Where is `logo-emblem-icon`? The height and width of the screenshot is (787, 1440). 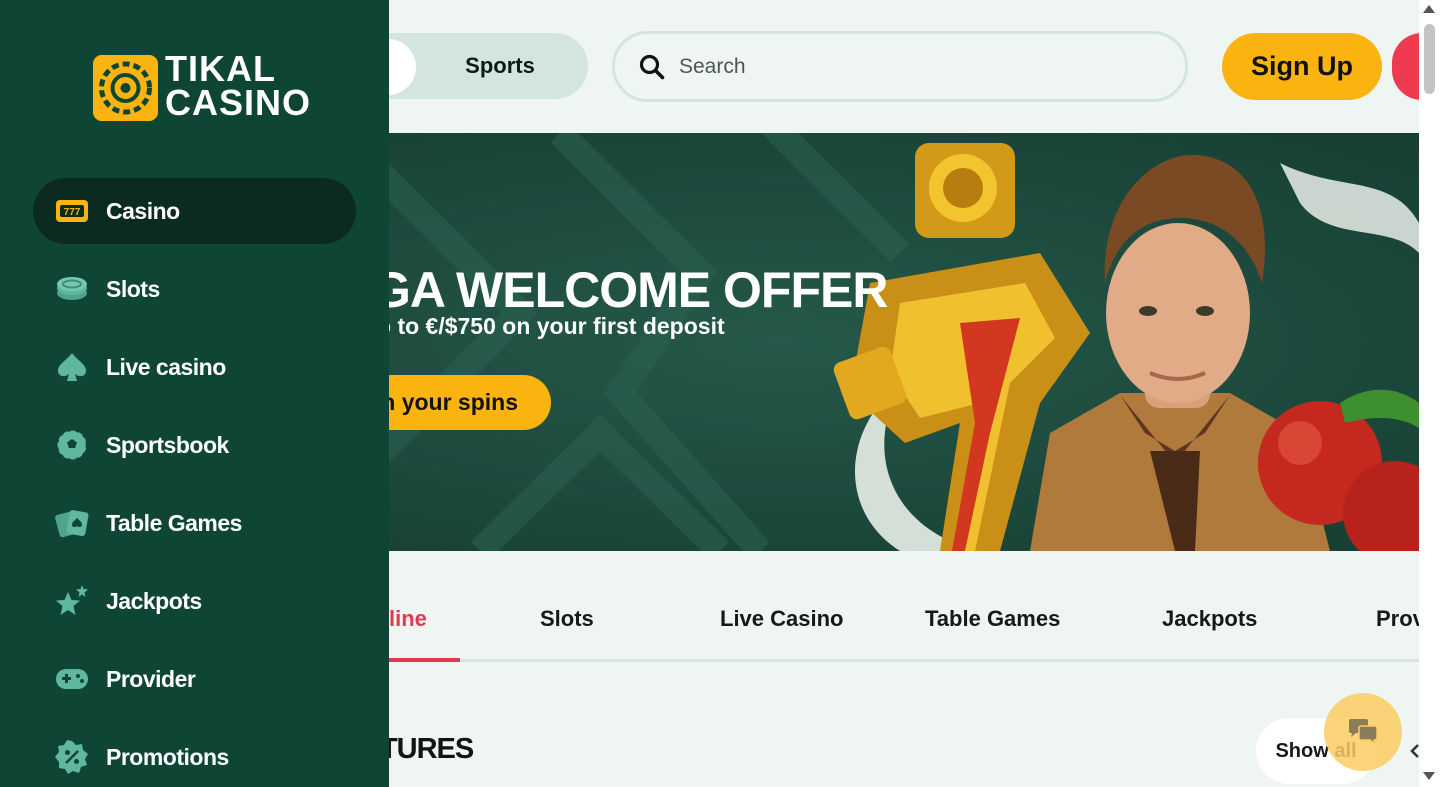
logo-emblem-icon is located at coordinates (125, 88).